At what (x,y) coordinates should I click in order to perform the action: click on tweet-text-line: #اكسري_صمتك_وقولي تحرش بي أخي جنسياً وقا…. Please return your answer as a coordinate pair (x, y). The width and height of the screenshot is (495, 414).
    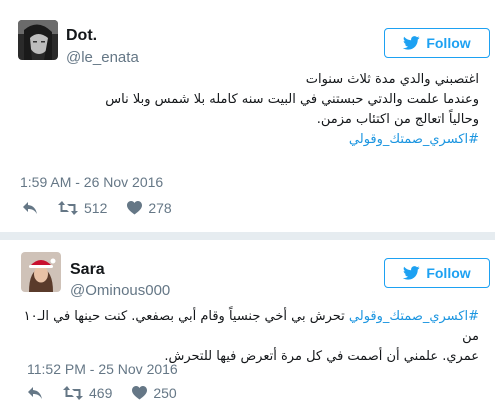
    Looking at the image, I should click on (248, 327).